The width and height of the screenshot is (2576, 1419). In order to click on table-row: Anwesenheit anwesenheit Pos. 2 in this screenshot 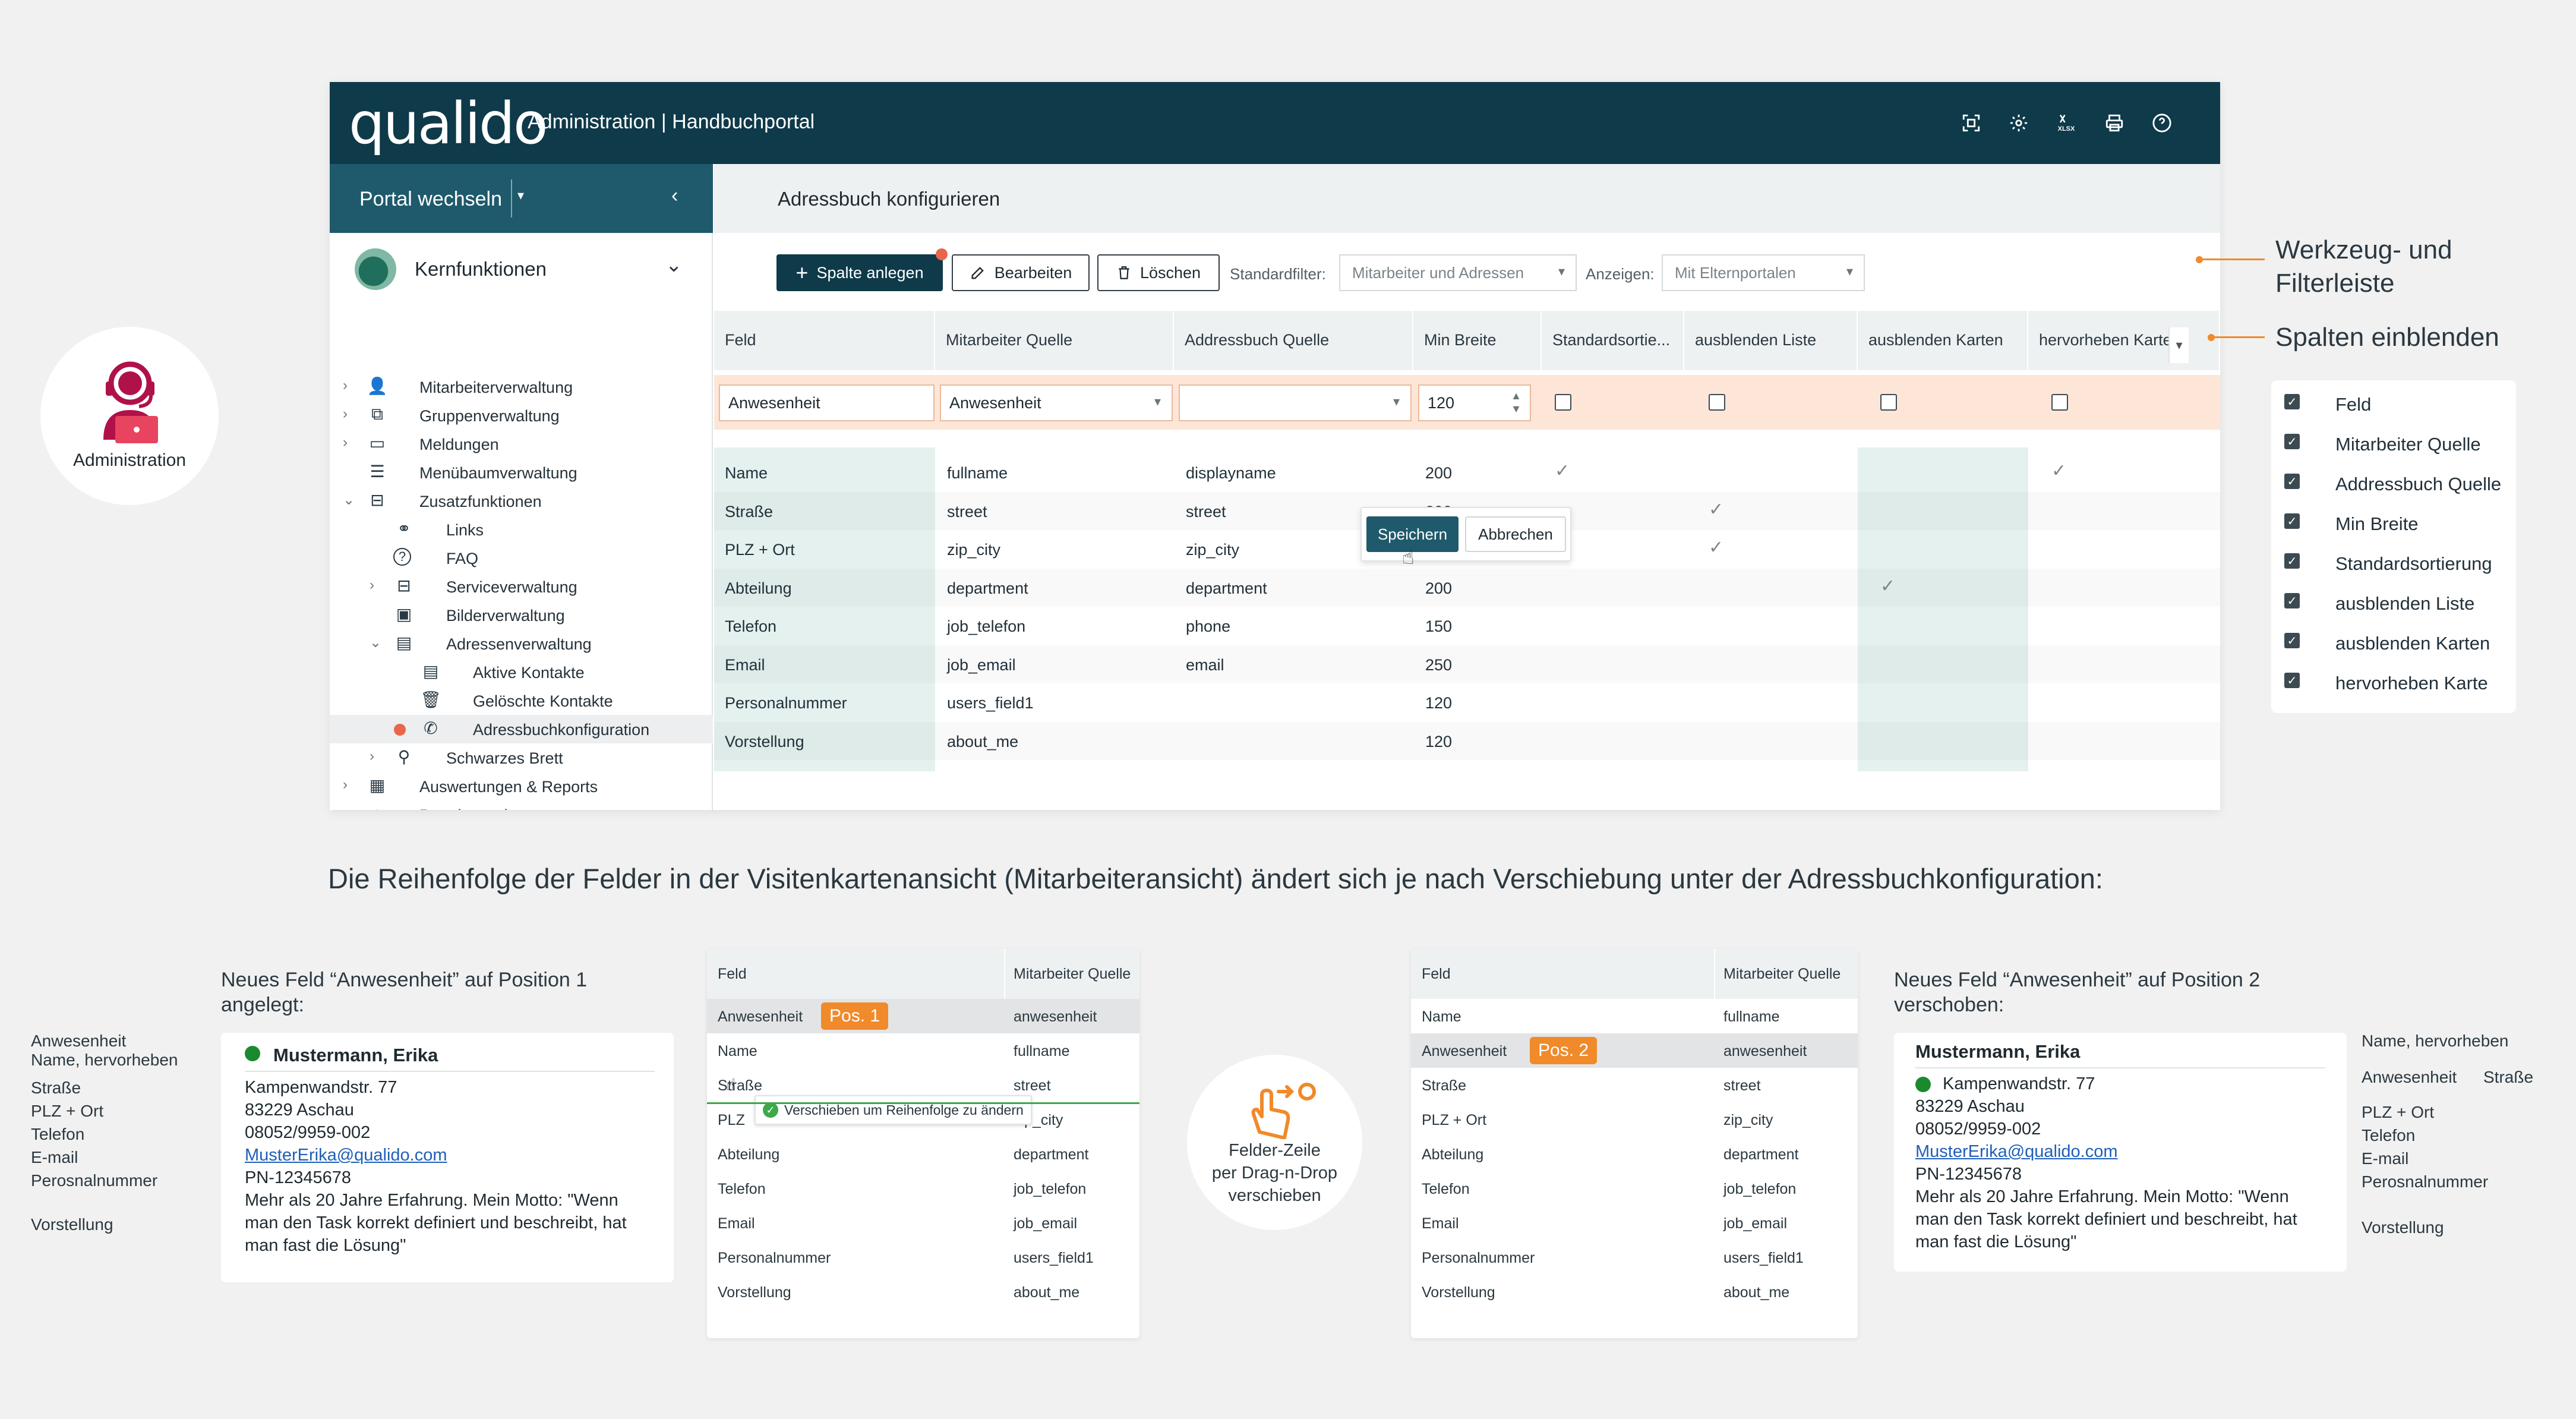, I will do `click(1634, 1050)`.